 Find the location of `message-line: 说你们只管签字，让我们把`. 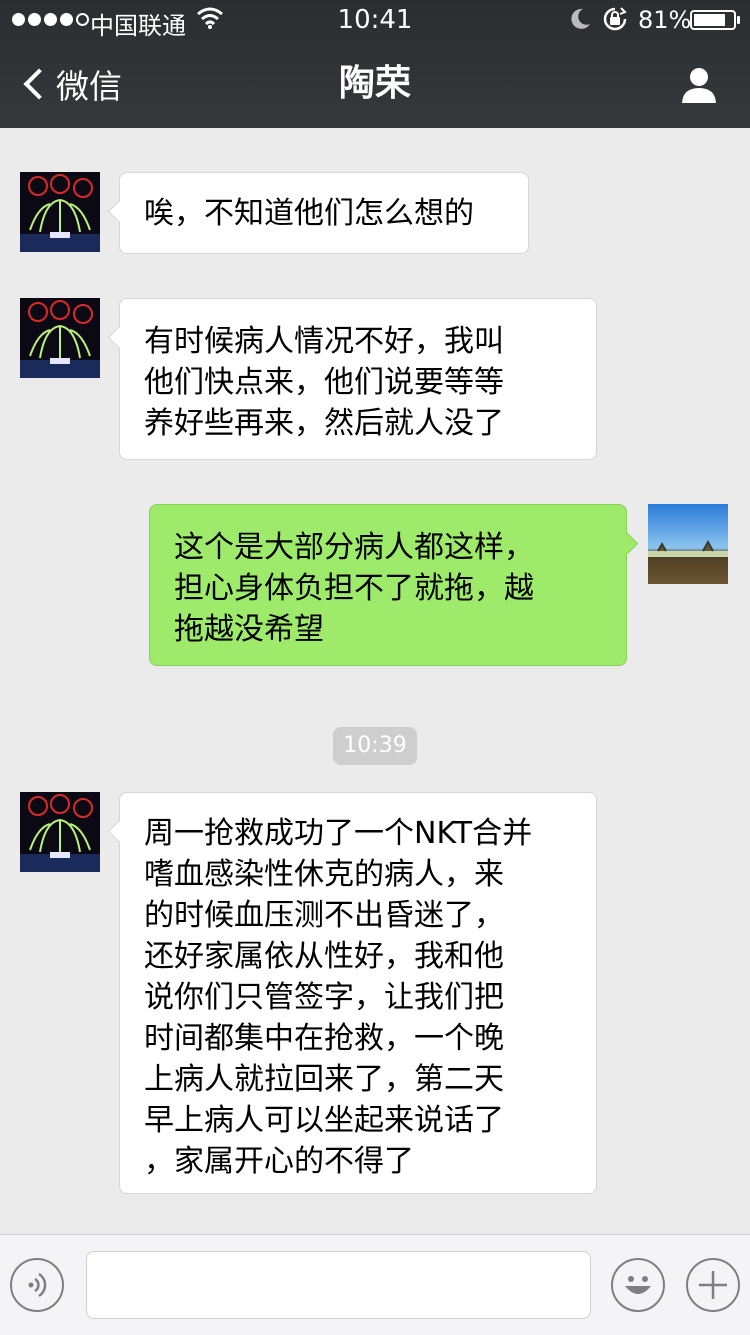

message-line: 说你们只管签字，让我们把 is located at coordinates (324, 997).